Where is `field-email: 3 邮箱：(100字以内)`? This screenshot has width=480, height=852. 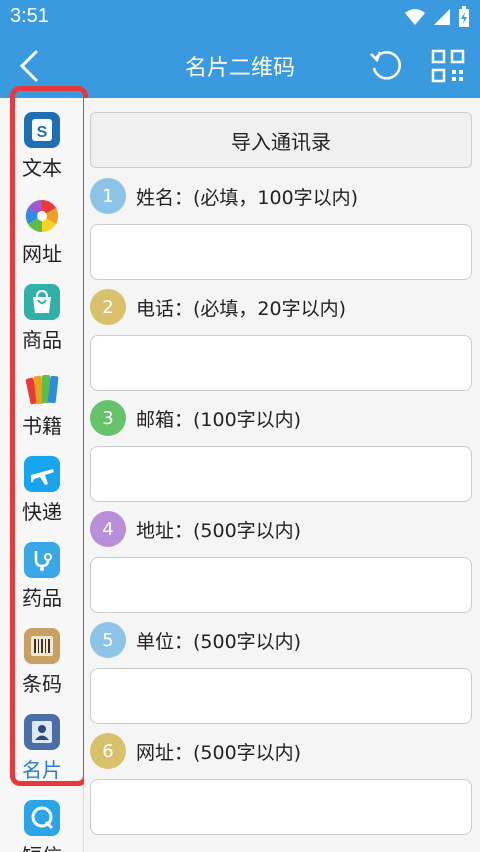
field-email: 3 邮箱：(100字以内) is located at coordinates (281, 450).